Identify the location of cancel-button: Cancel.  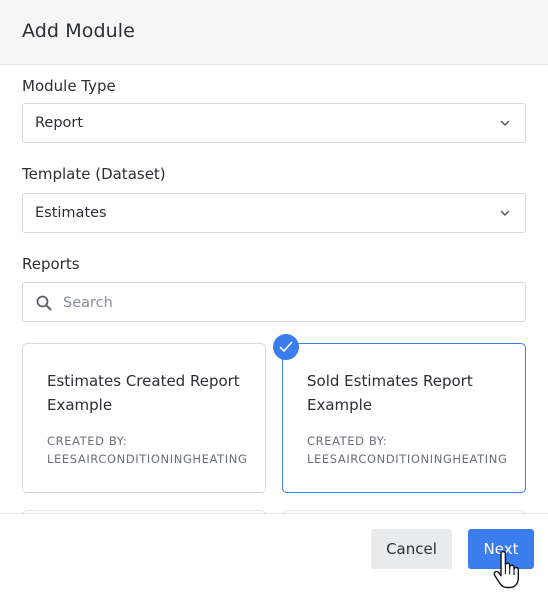
(411, 549).